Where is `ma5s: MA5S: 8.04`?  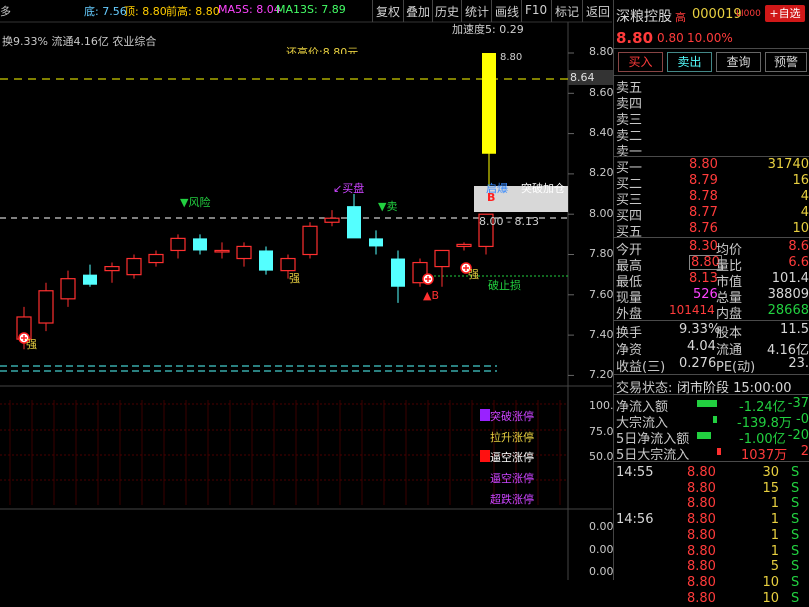 ma5s: MA5S: 8.04 is located at coordinates (249, 9).